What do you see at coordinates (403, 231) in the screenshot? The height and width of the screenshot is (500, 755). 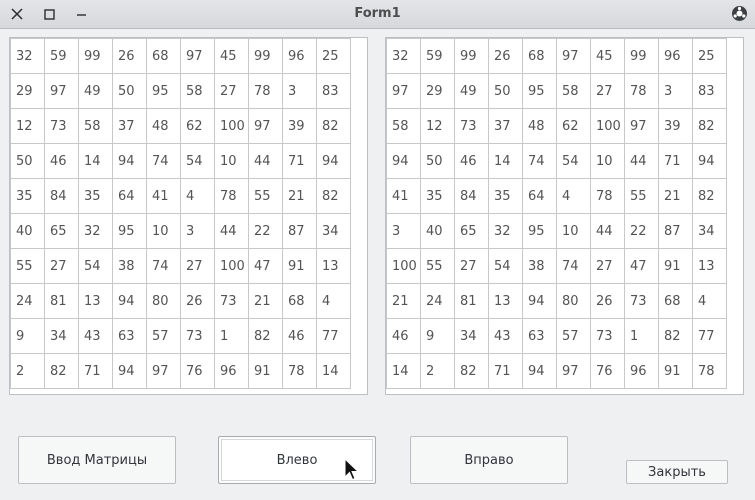 I see `right-matrix-cell: 3` at bounding box center [403, 231].